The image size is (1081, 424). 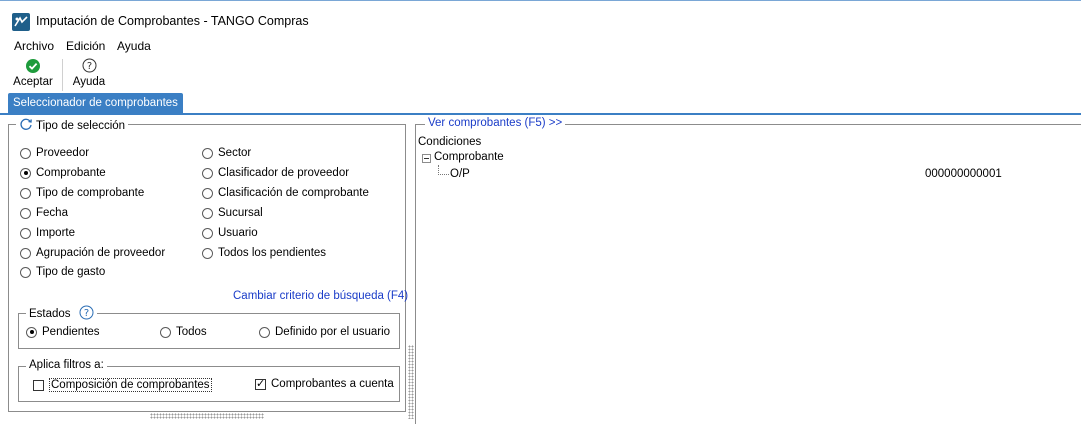 I want to click on menu-archivo: Archivo, so click(x=34, y=46).